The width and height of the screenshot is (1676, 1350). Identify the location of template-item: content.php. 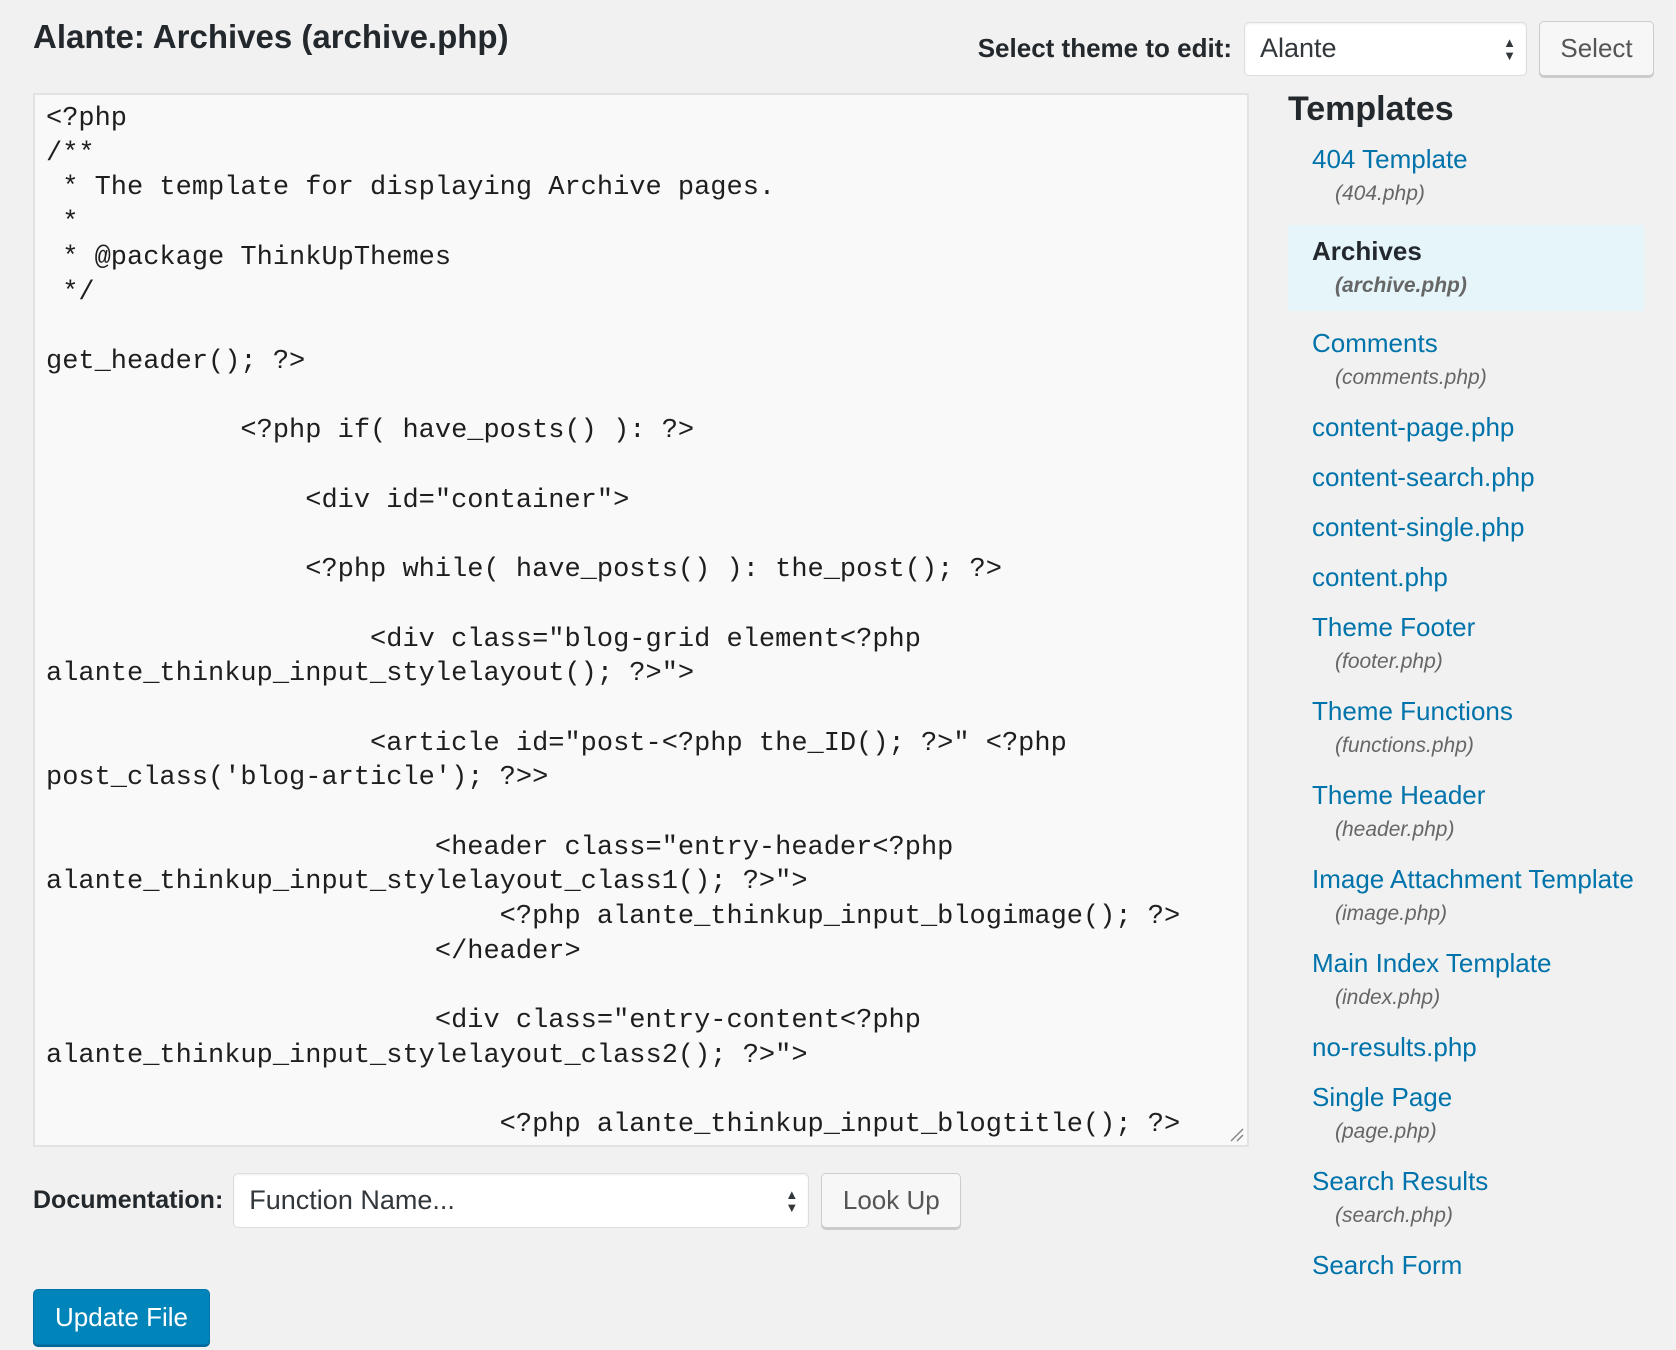
(1466, 577).